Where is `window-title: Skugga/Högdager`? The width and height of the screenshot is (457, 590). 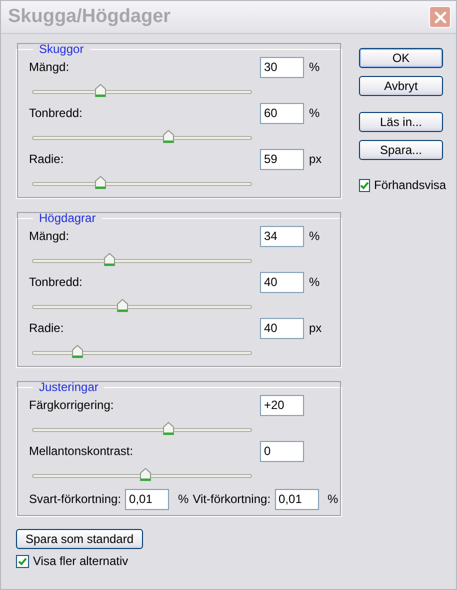 window-title: Skugga/Högdager is located at coordinates (89, 17).